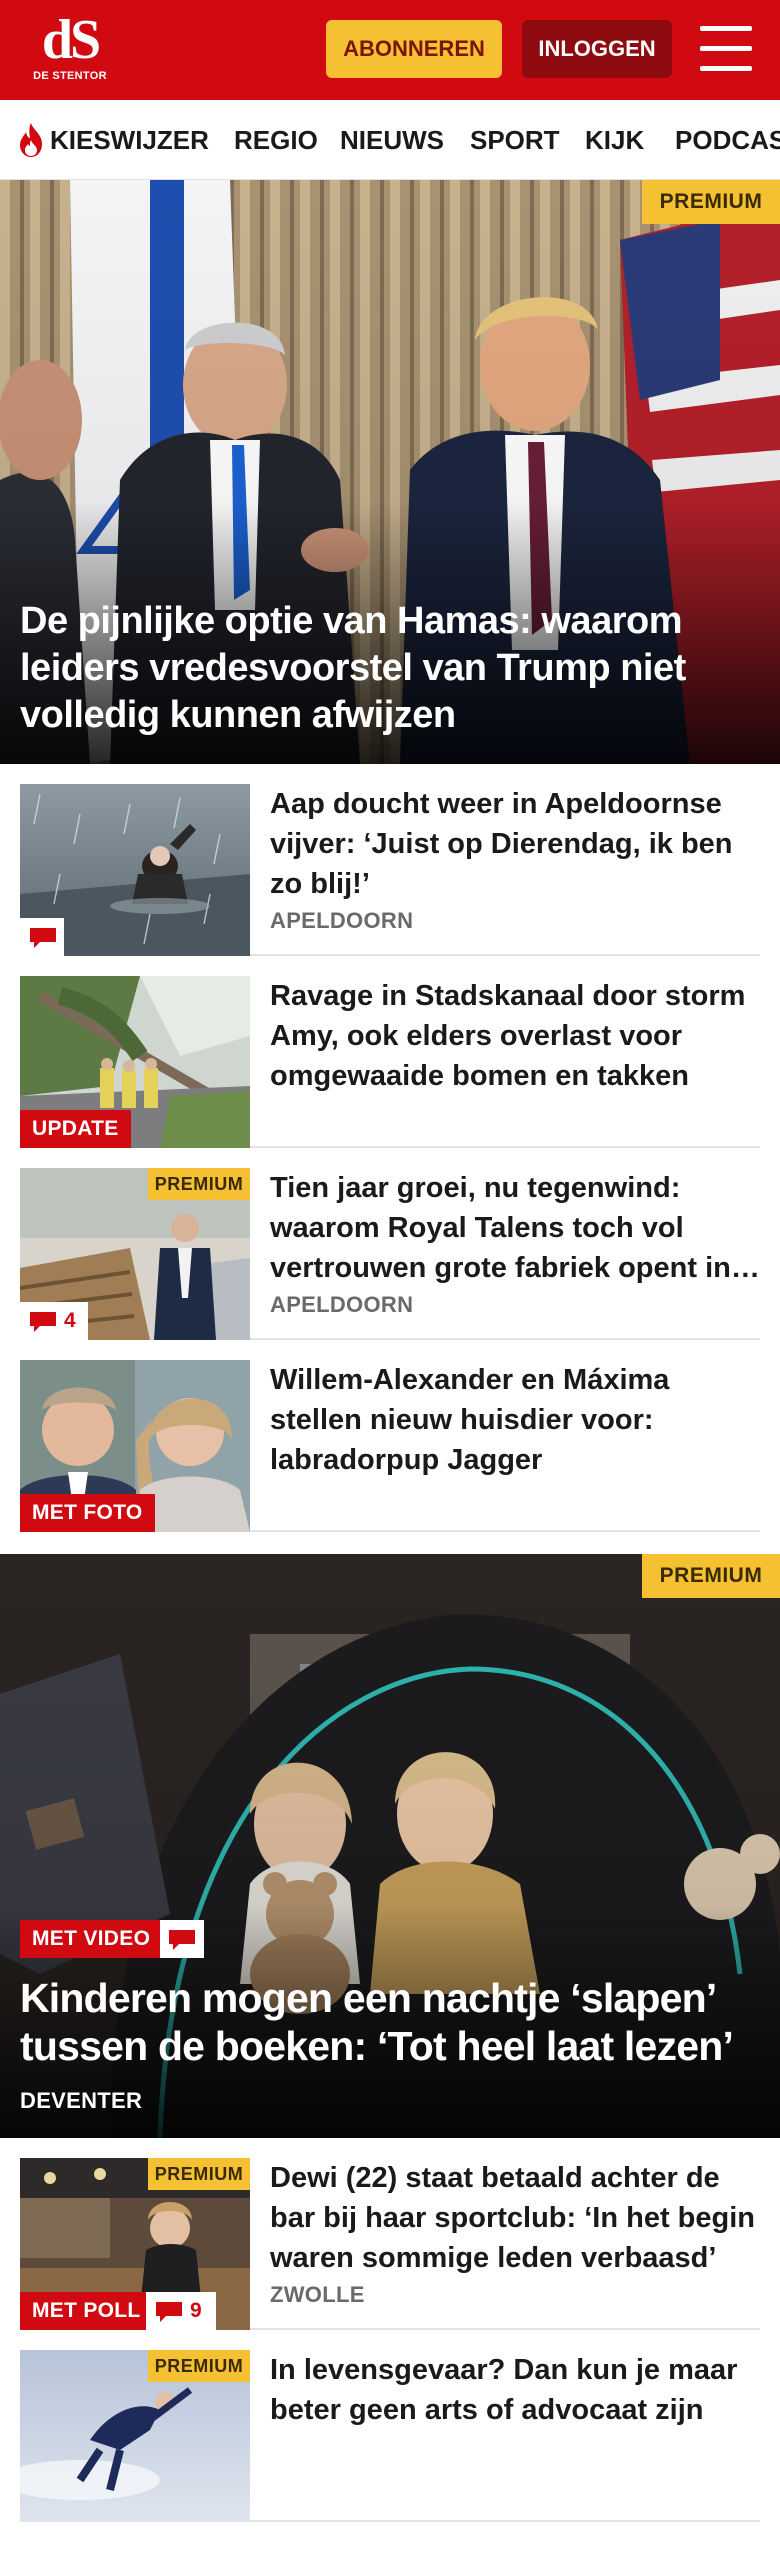 The image size is (780, 2560). What do you see at coordinates (86, 2311) in the screenshot?
I see `met-poll-label: MET POLL` at bounding box center [86, 2311].